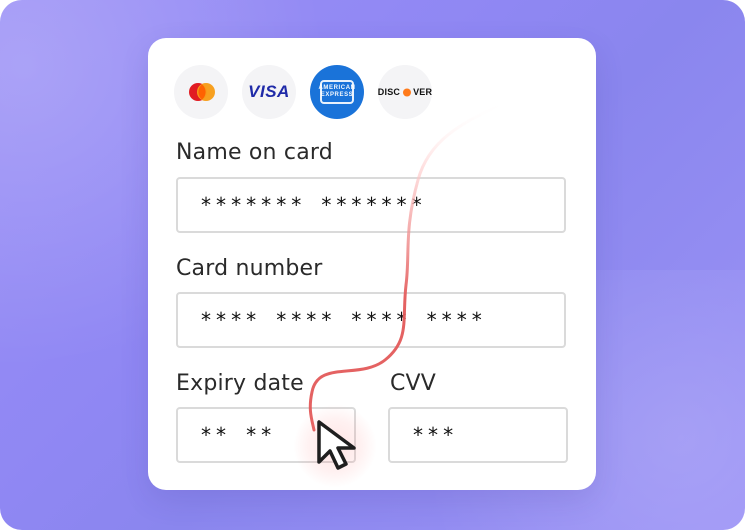 Image resolution: width=745 pixels, height=530 pixels. Describe the element at coordinates (478, 435) in the screenshot. I see `cvv-input: ***` at that location.